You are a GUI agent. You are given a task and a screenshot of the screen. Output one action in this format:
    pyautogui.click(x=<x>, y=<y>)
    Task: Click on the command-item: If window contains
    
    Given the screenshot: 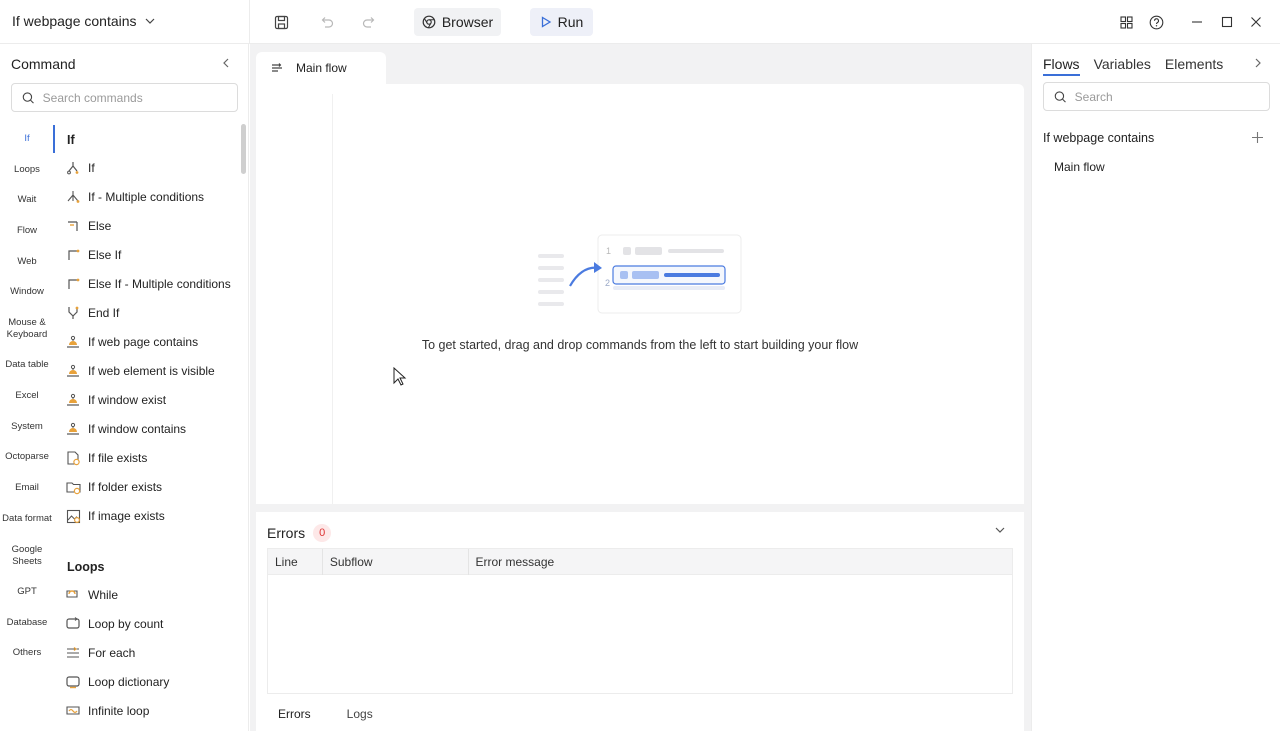 What is the action you would take?
    pyautogui.click(x=125, y=429)
    